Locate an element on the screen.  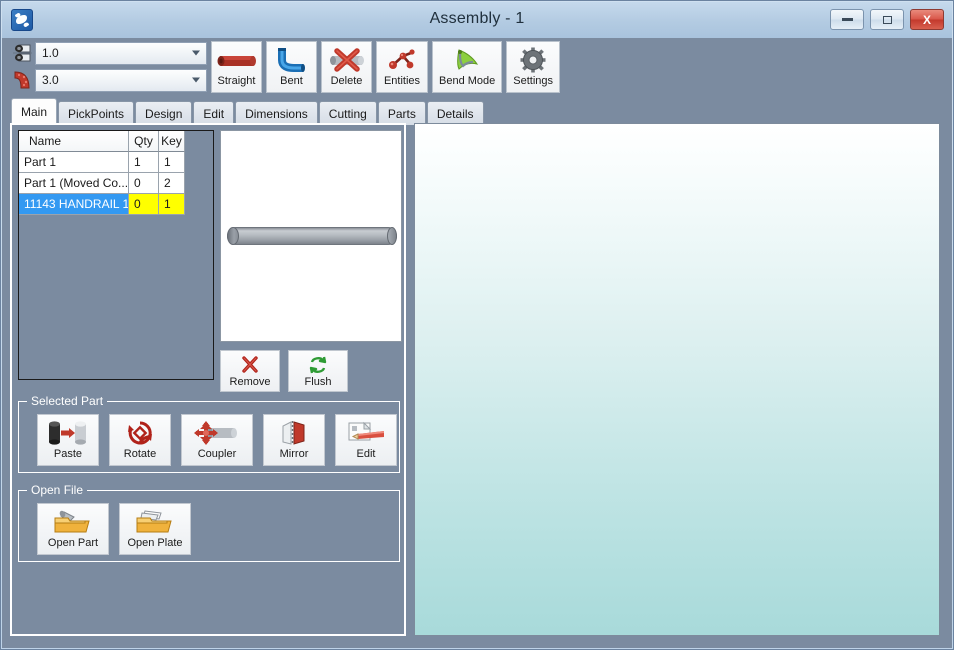
table-row: Part 1 (Moved Co... 0 2 is located at coordinates (116, 183).